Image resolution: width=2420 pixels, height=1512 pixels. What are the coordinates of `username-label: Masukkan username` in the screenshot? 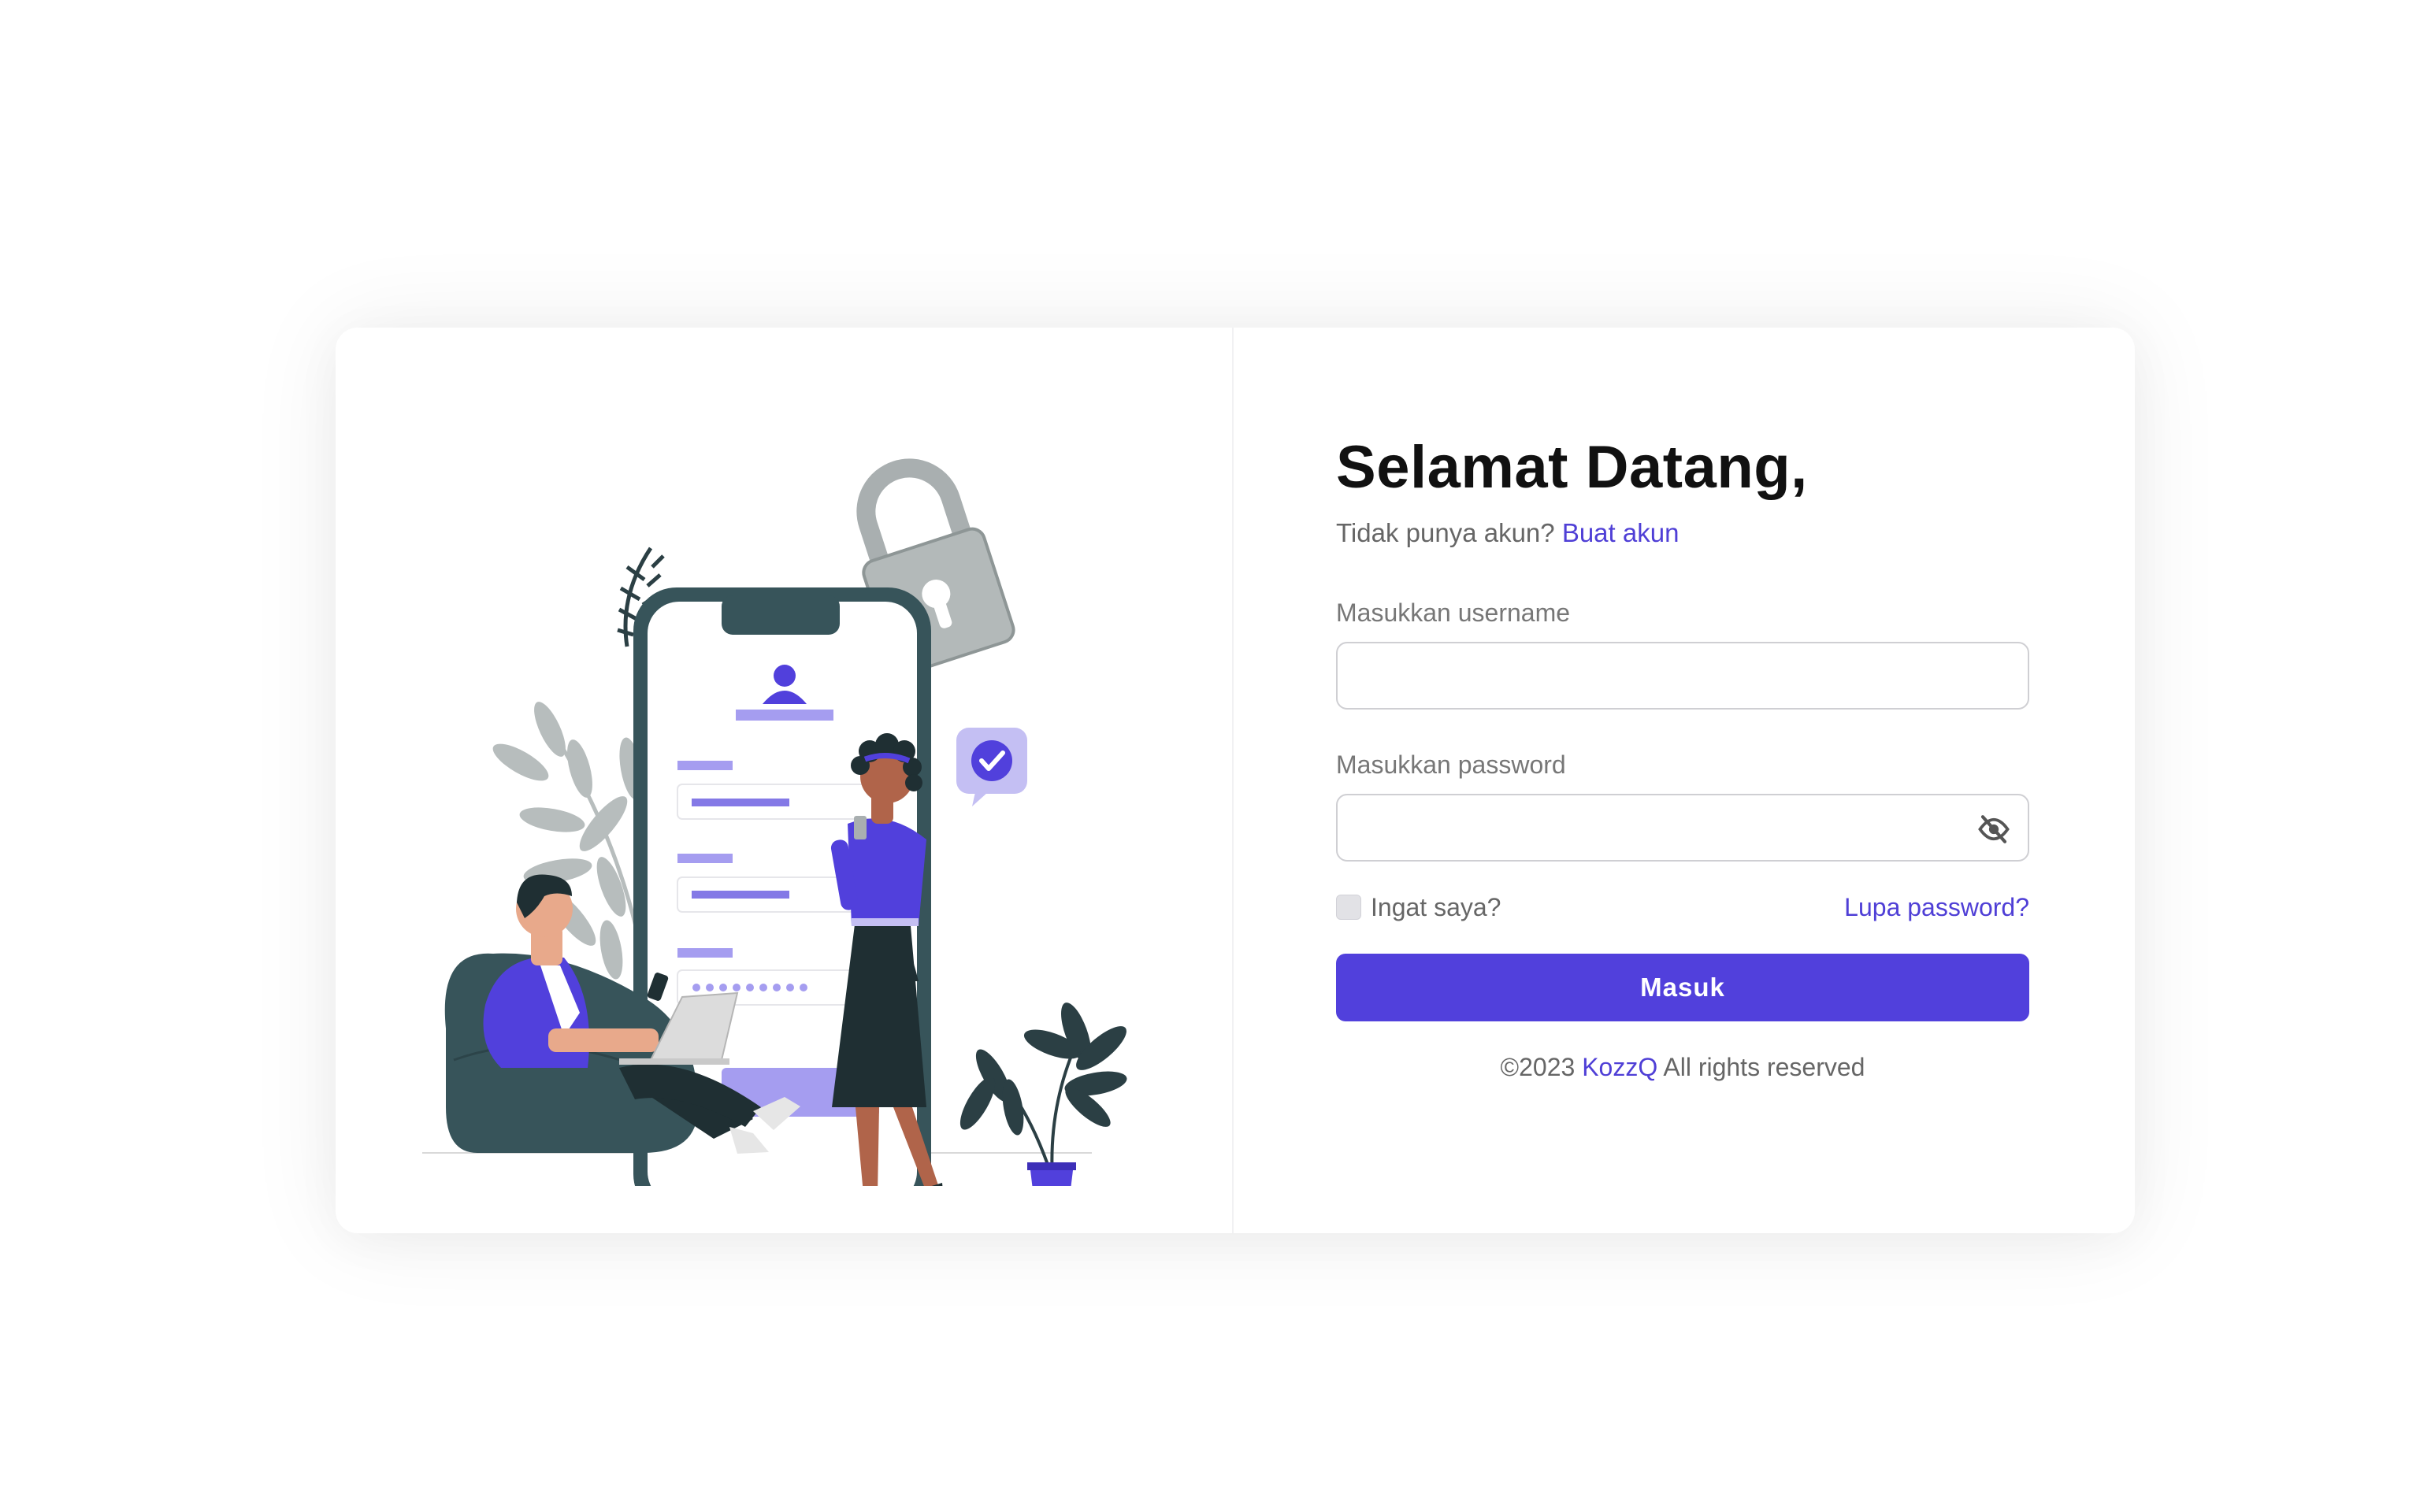 It's located at (1453, 612).